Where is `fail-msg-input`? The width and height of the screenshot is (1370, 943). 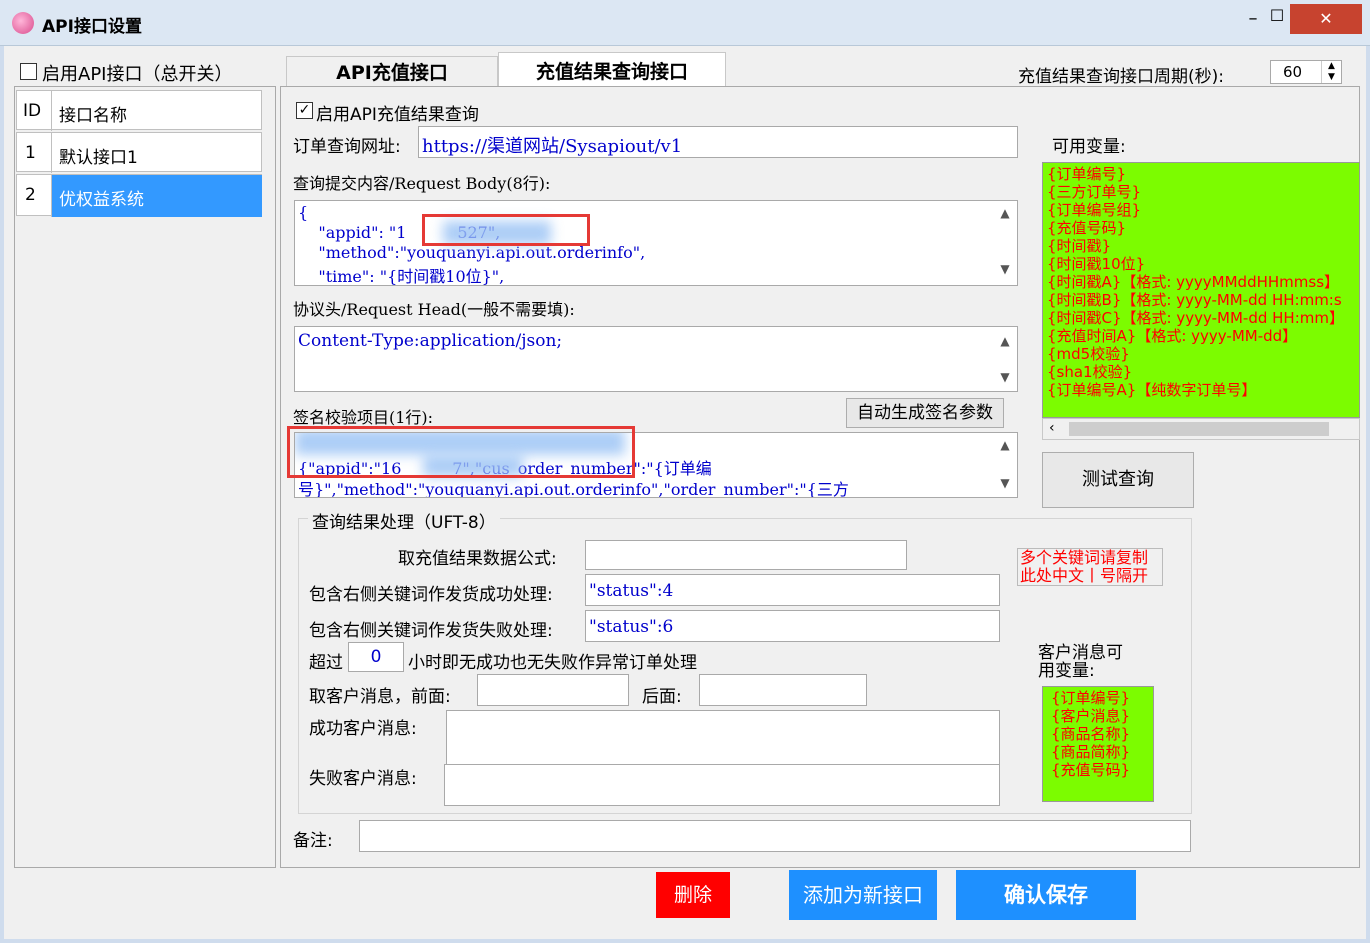 fail-msg-input is located at coordinates (722, 785).